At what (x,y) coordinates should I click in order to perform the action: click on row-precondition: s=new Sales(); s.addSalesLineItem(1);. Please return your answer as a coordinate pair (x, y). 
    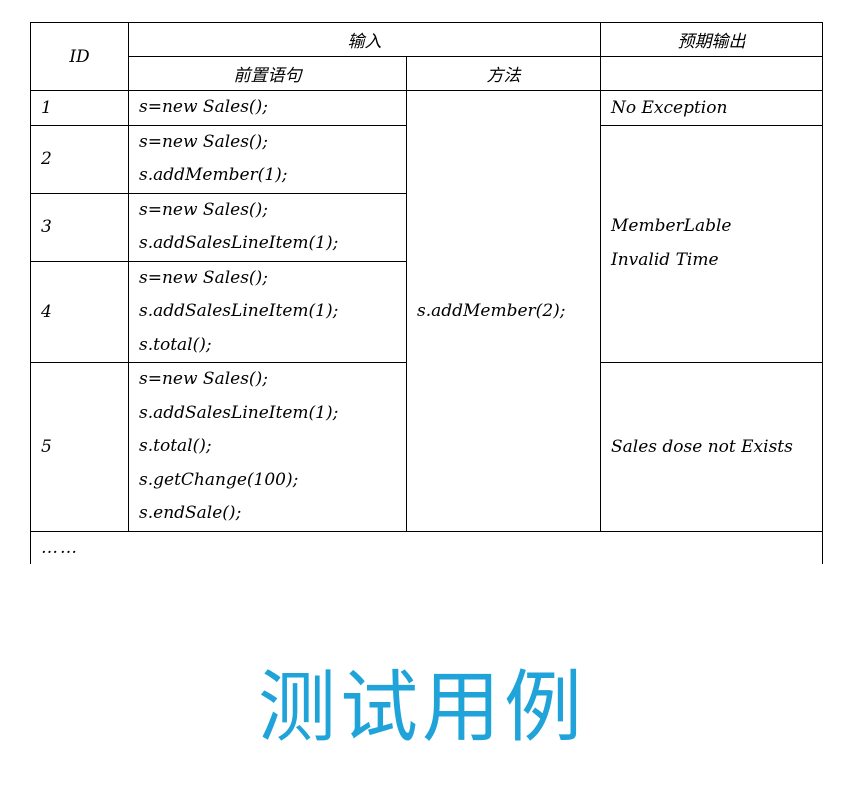
    Looking at the image, I should click on (267, 227).